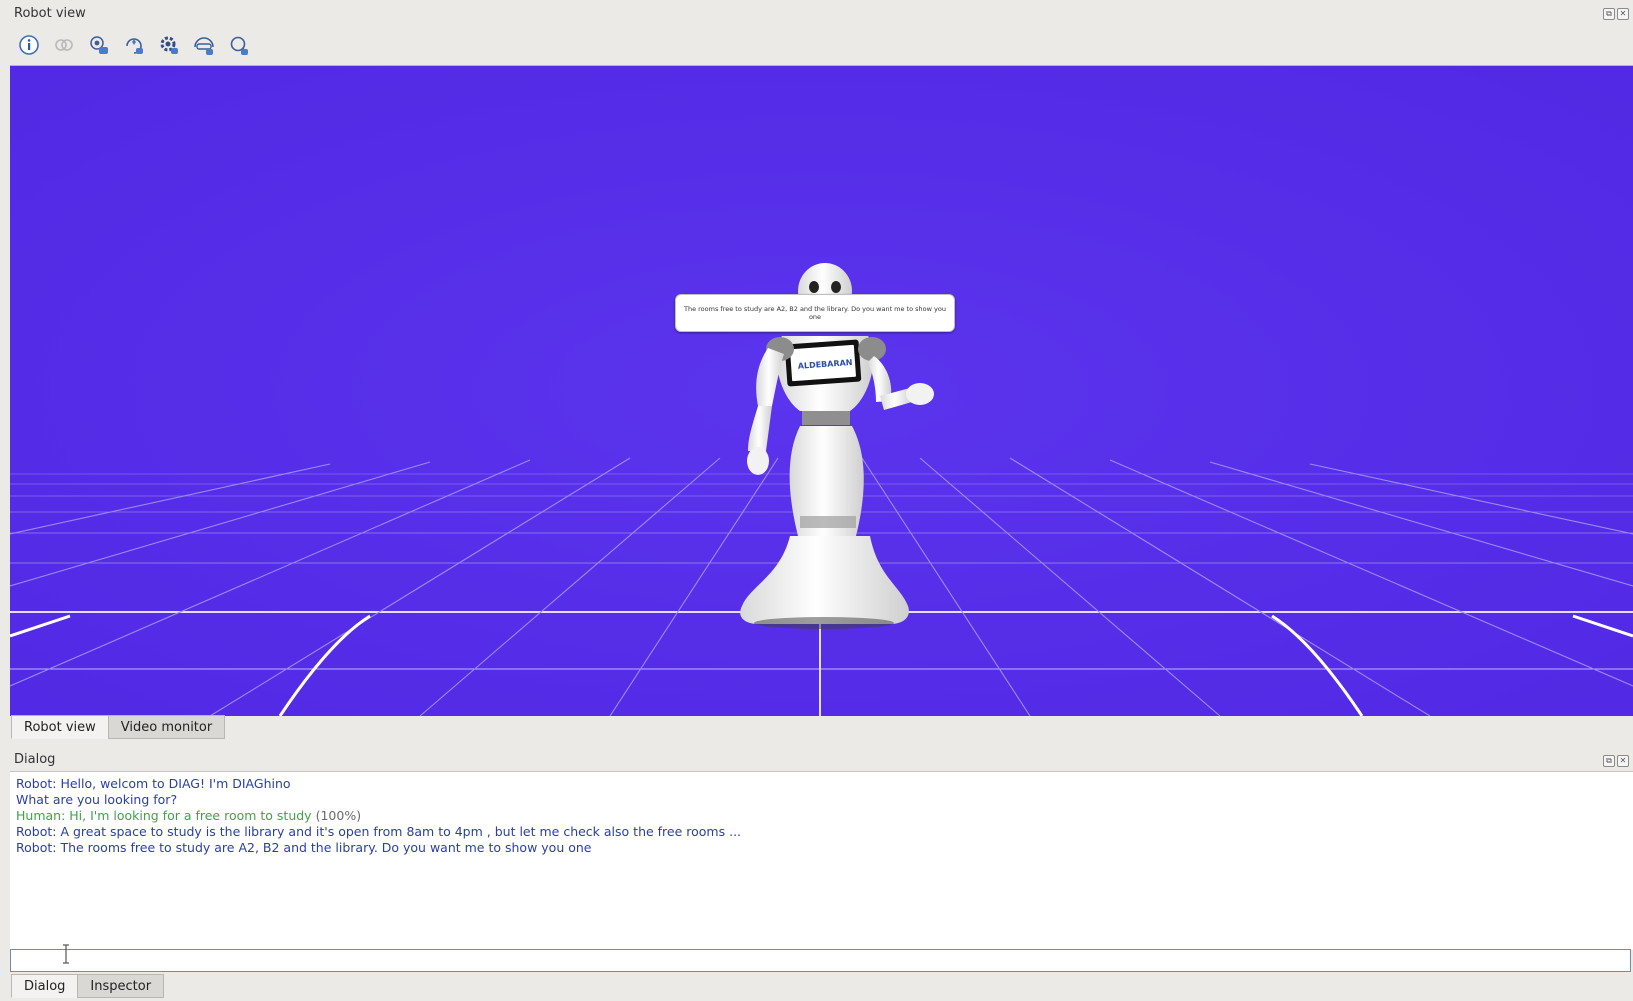 This screenshot has width=1633, height=1001. I want to click on reset-view-icon, so click(134, 46).